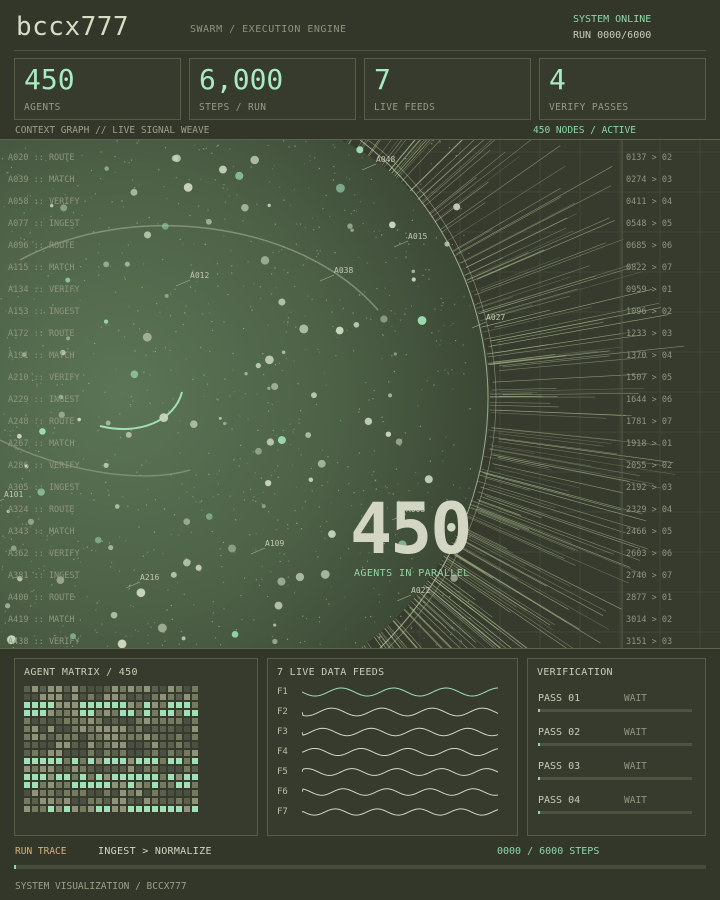 This screenshot has height=900, width=720. Describe the element at coordinates (282, 812) in the screenshot. I see `feed-label: F7` at that location.